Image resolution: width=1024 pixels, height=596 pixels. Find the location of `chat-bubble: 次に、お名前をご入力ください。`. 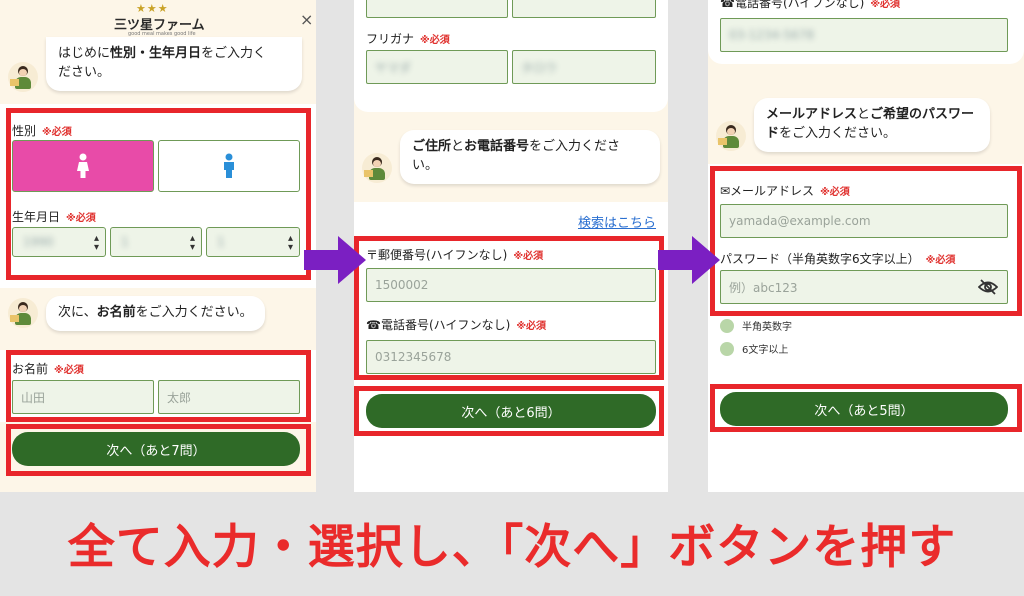

chat-bubble: 次に、お名前をご入力ください。 is located at coordinates (155, 313).